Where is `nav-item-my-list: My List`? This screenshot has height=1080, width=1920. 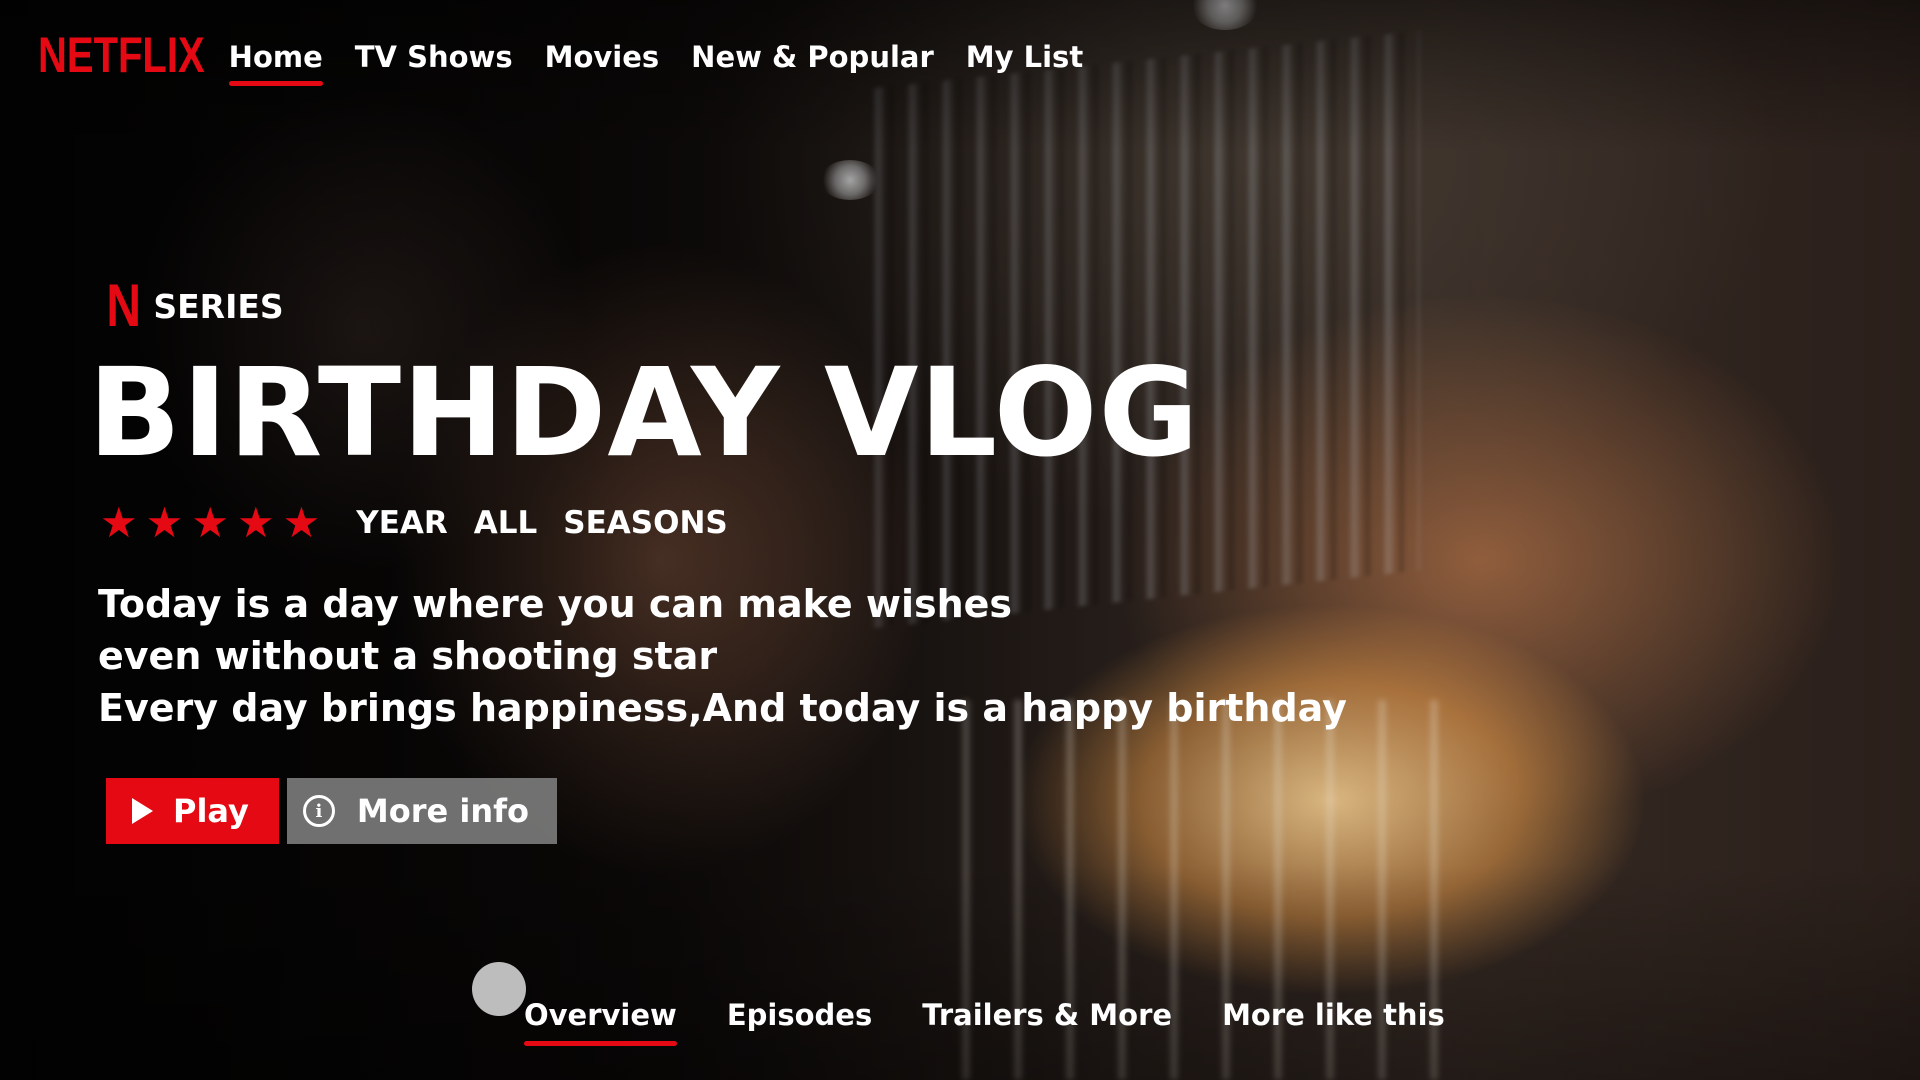
nav-item-my-list: My List is located at coordinates (1024, 57).